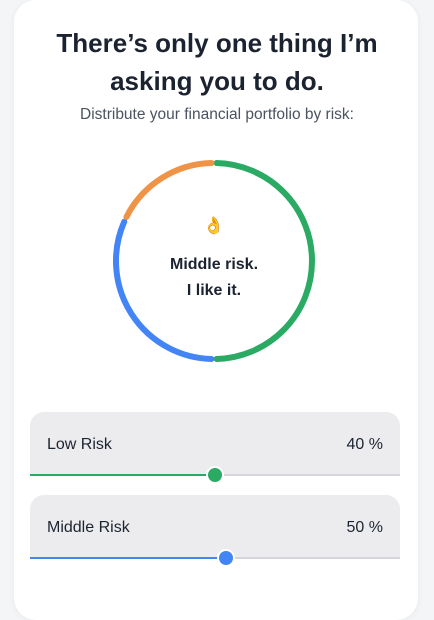  What do you see at coordinates (364, 527) in the screenshot?
I see `middle-risk-percent: 50 %` at bounding box center [364, 527].